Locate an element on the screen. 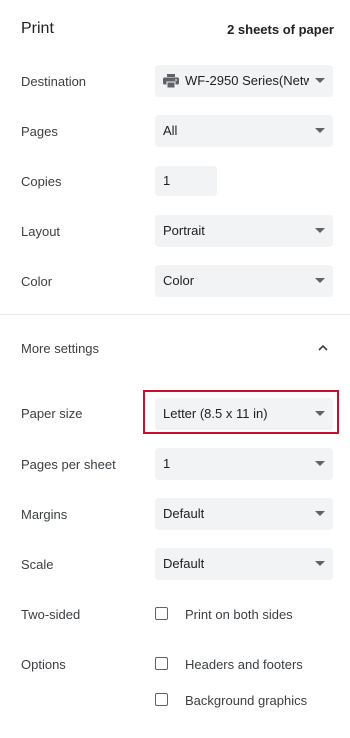 Image resolution: width=350 pixels, height=738 pixels. page-title: Print is located at coordinates (37, 28).